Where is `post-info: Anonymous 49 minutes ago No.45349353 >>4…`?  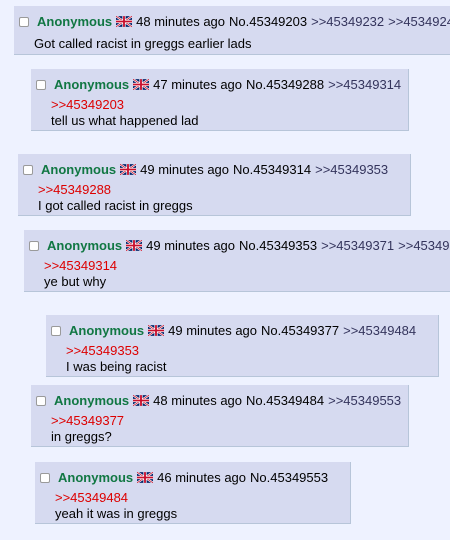 post-info: Anonymous 49 minutes ago No.45349353 >>4… is located at coordinates (239, 245).